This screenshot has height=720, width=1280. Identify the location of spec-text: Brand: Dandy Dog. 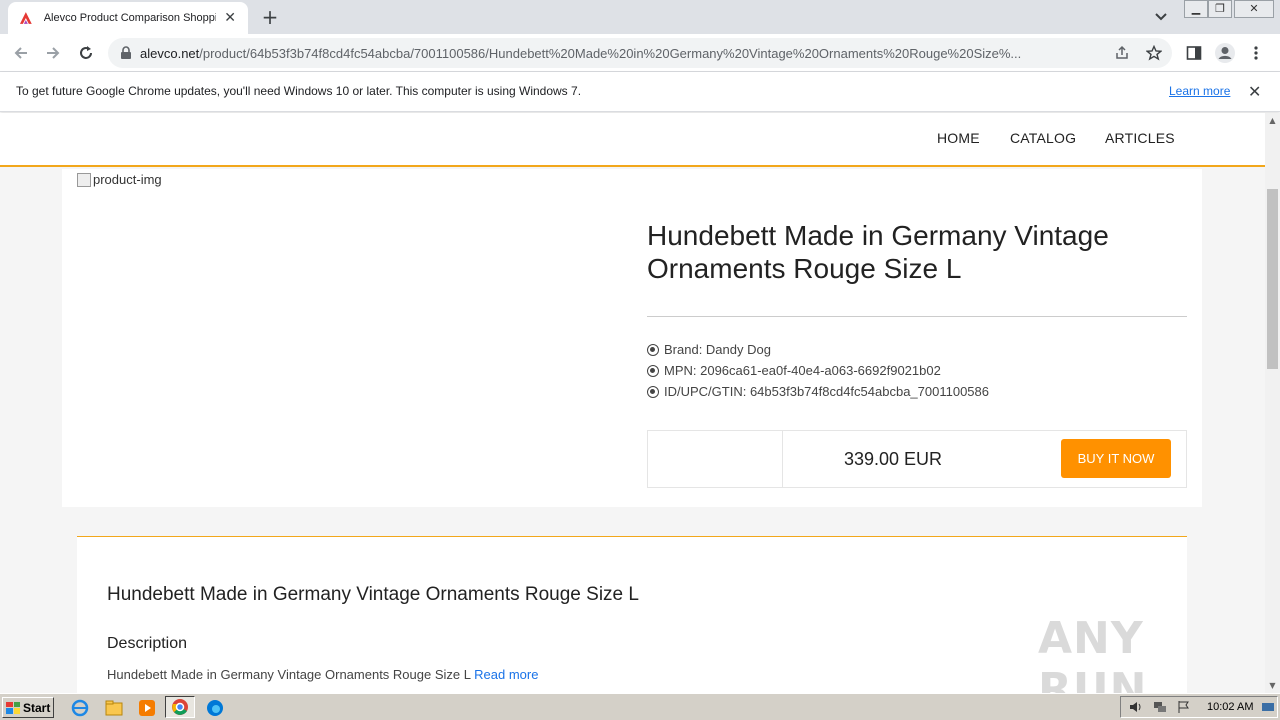
(717, 349).